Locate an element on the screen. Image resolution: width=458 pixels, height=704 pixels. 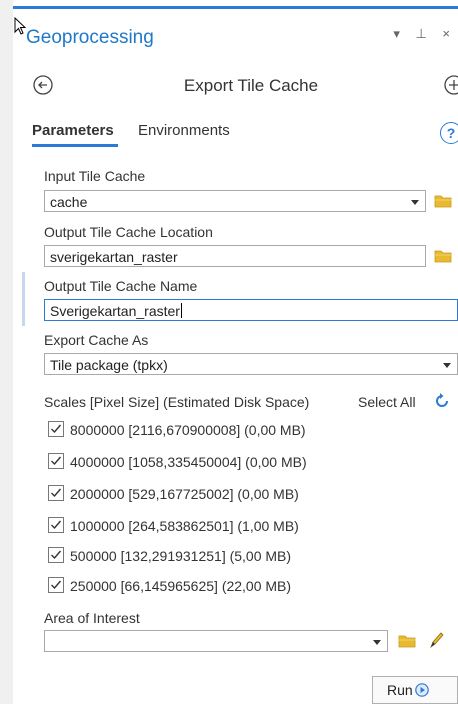
refresh-icon is located at coordinates (442, 401).